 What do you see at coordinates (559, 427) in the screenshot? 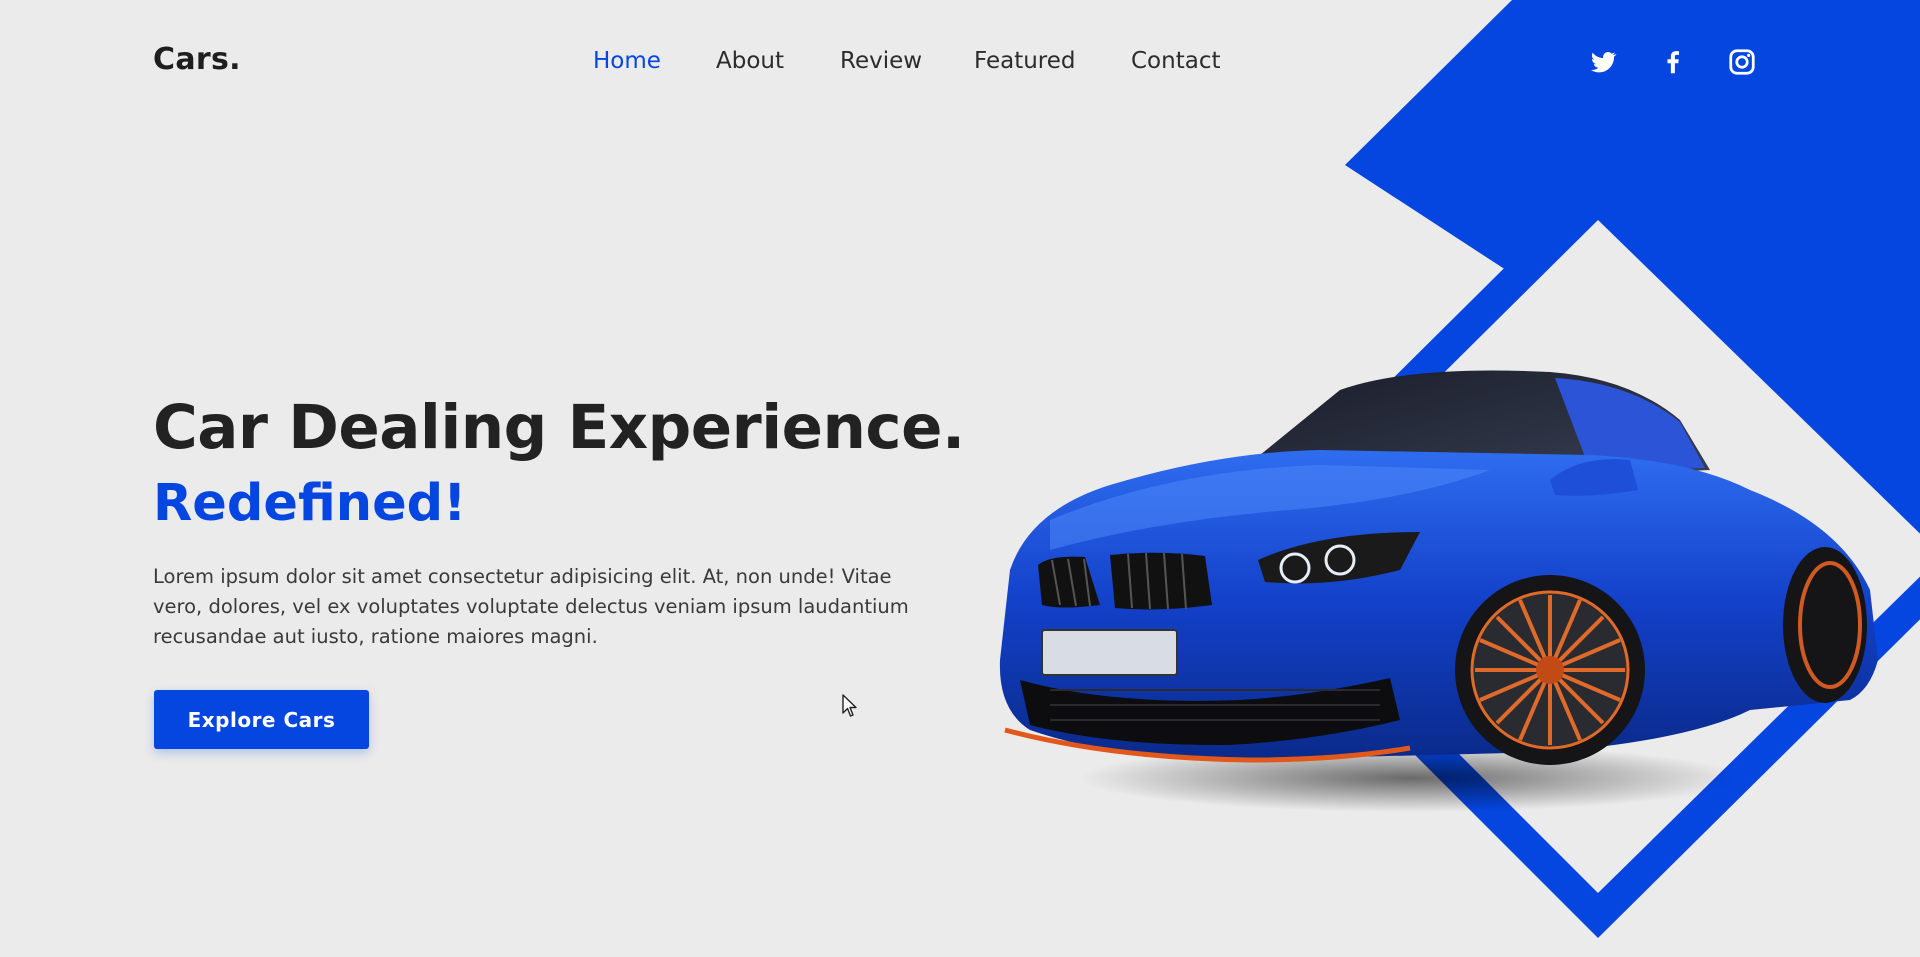
I see `hero-title: Car Dealing Experience.` at bounding box center [559, 427].